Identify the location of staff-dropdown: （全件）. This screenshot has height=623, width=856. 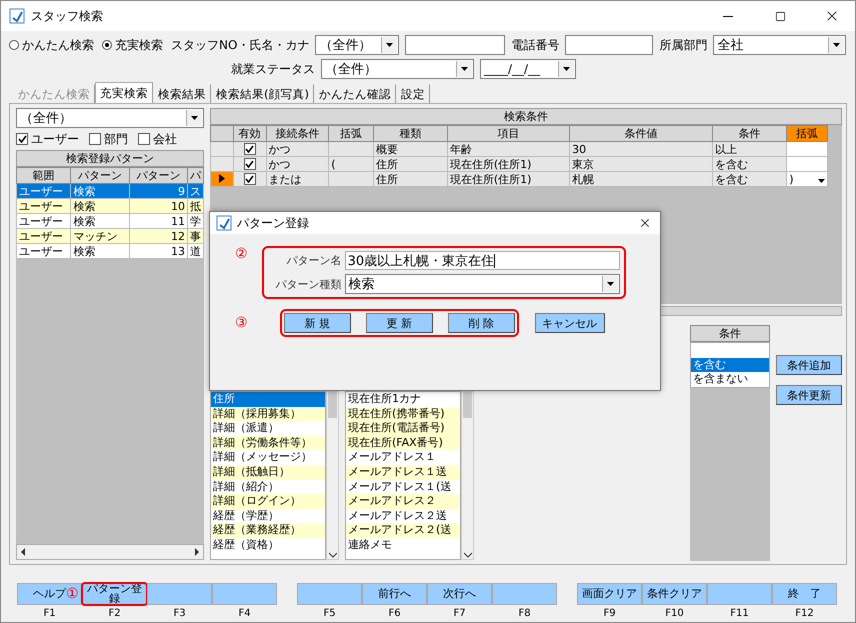
(357, 45).